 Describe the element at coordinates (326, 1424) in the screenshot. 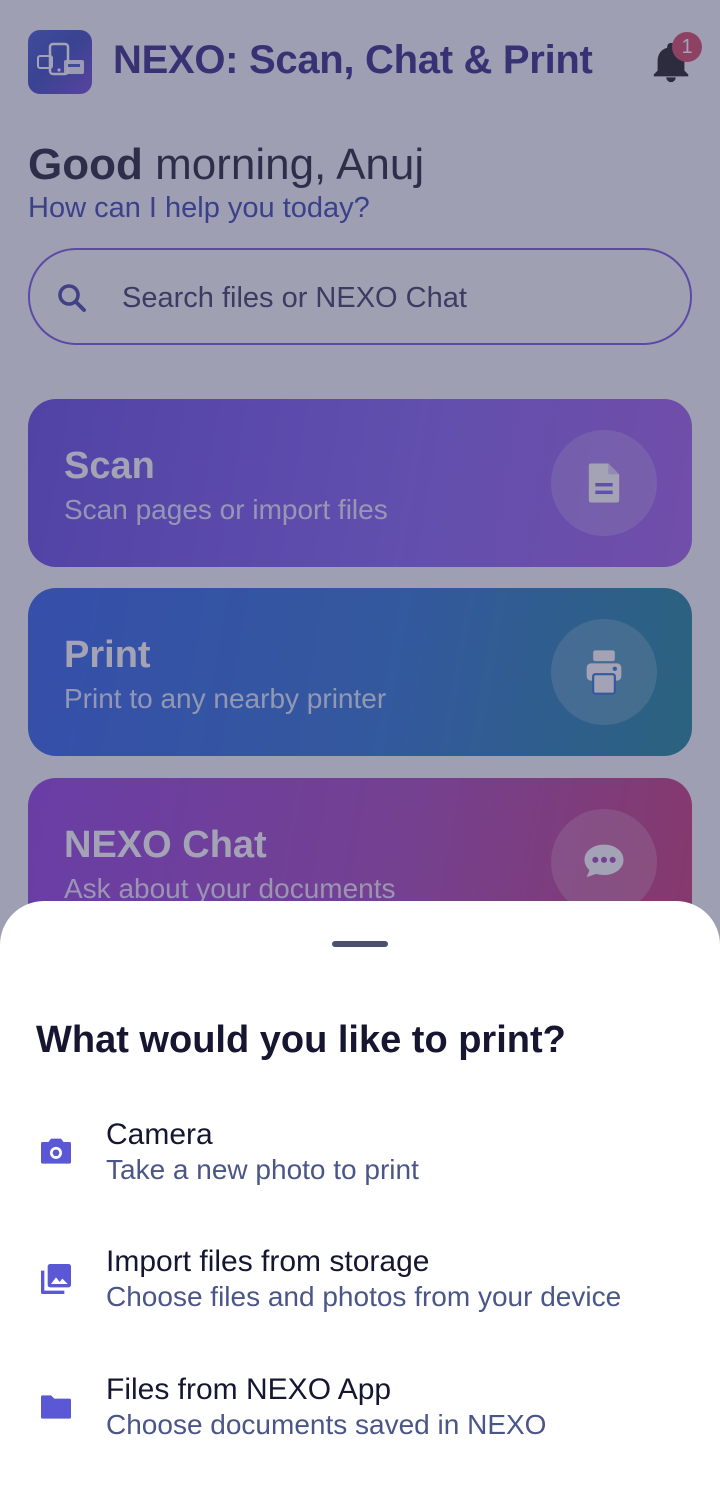

I see `option-nexo-files-subtitle: Choose documents saved in NEXO` at that location.